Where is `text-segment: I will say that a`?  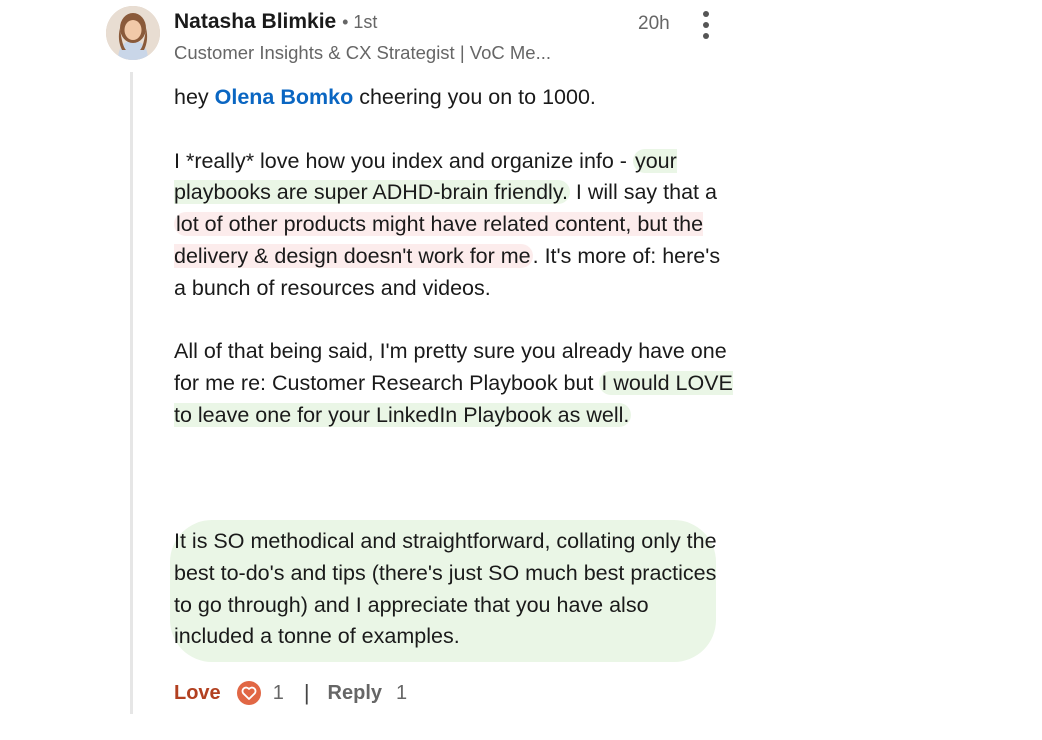 text-segment: I will say that a is located at coordinates (643, 192).